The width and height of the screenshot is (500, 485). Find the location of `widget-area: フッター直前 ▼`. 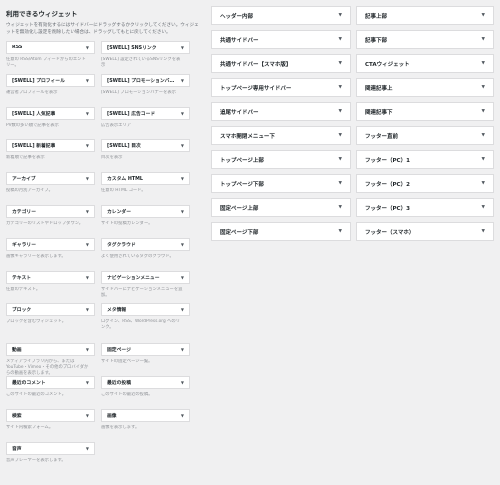

widget-area: フッター直前 ▼ is located at coordinates (425, 135).